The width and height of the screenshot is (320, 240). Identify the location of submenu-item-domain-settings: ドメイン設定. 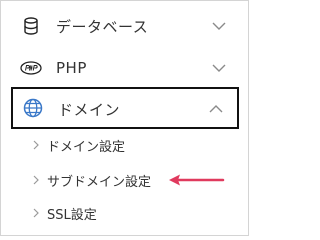
(124, 145).